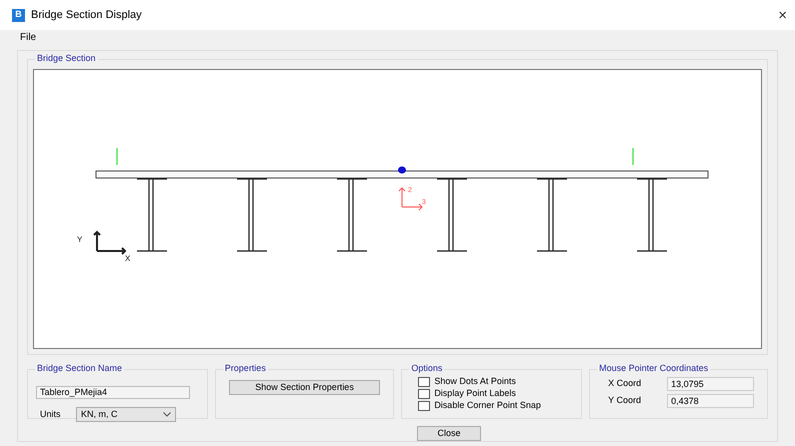  I want to click on show-properties-button: Show Section Properties, so click(304, 387).